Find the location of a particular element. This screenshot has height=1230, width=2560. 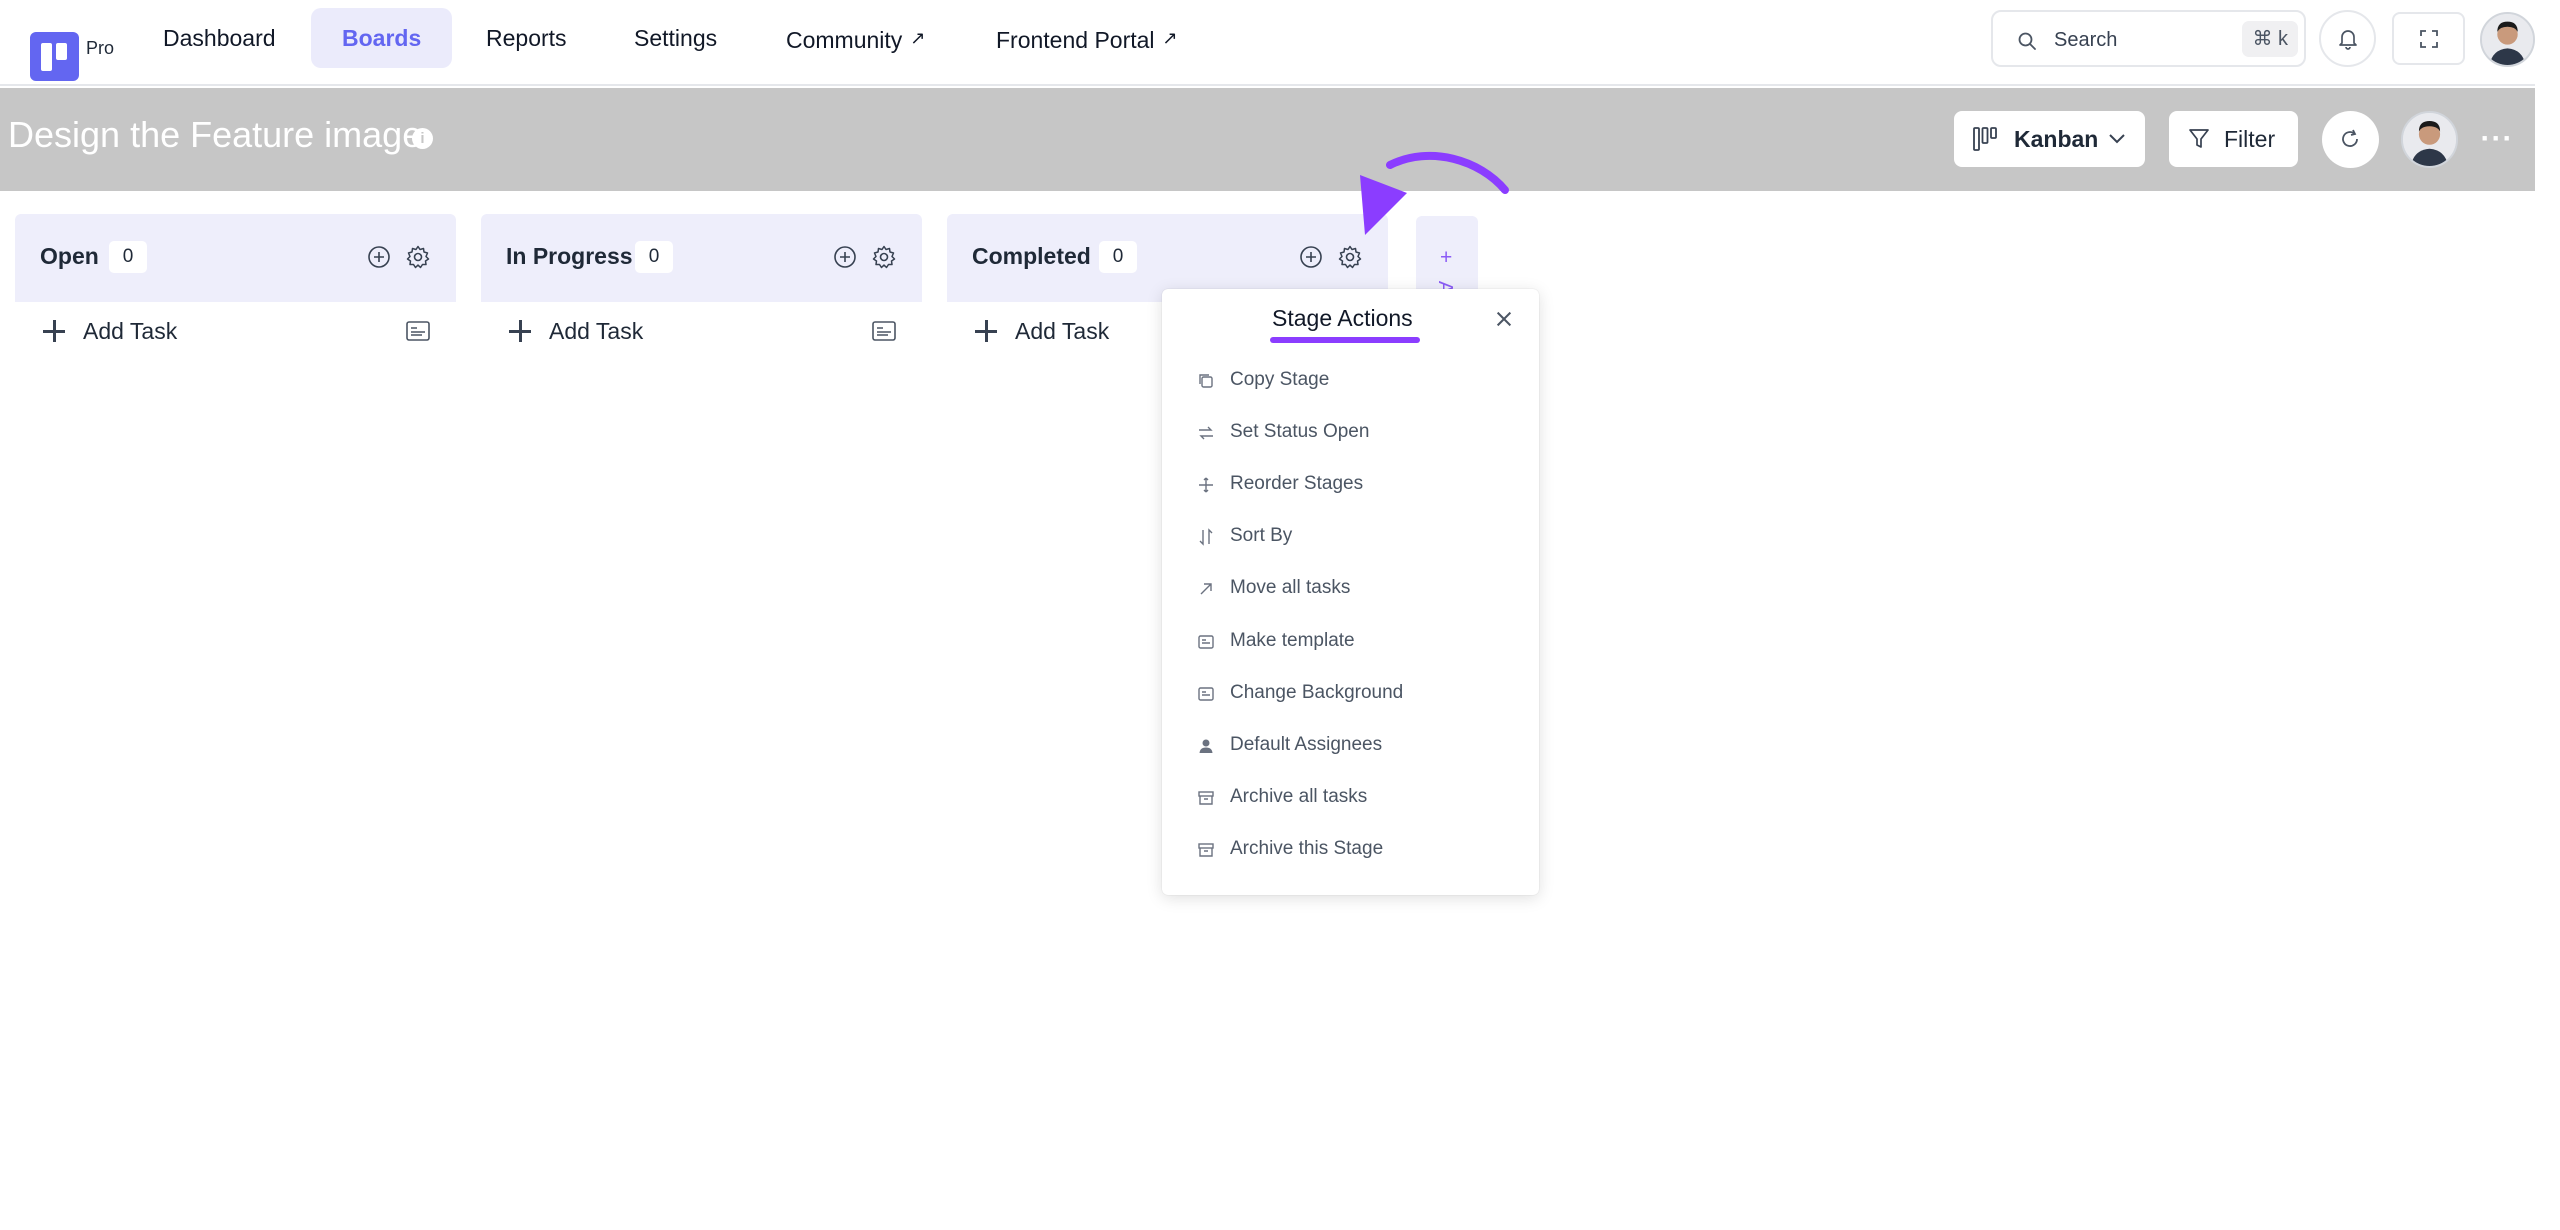

menu-sort-by: Sort By is located at coordinates (1357, 536).